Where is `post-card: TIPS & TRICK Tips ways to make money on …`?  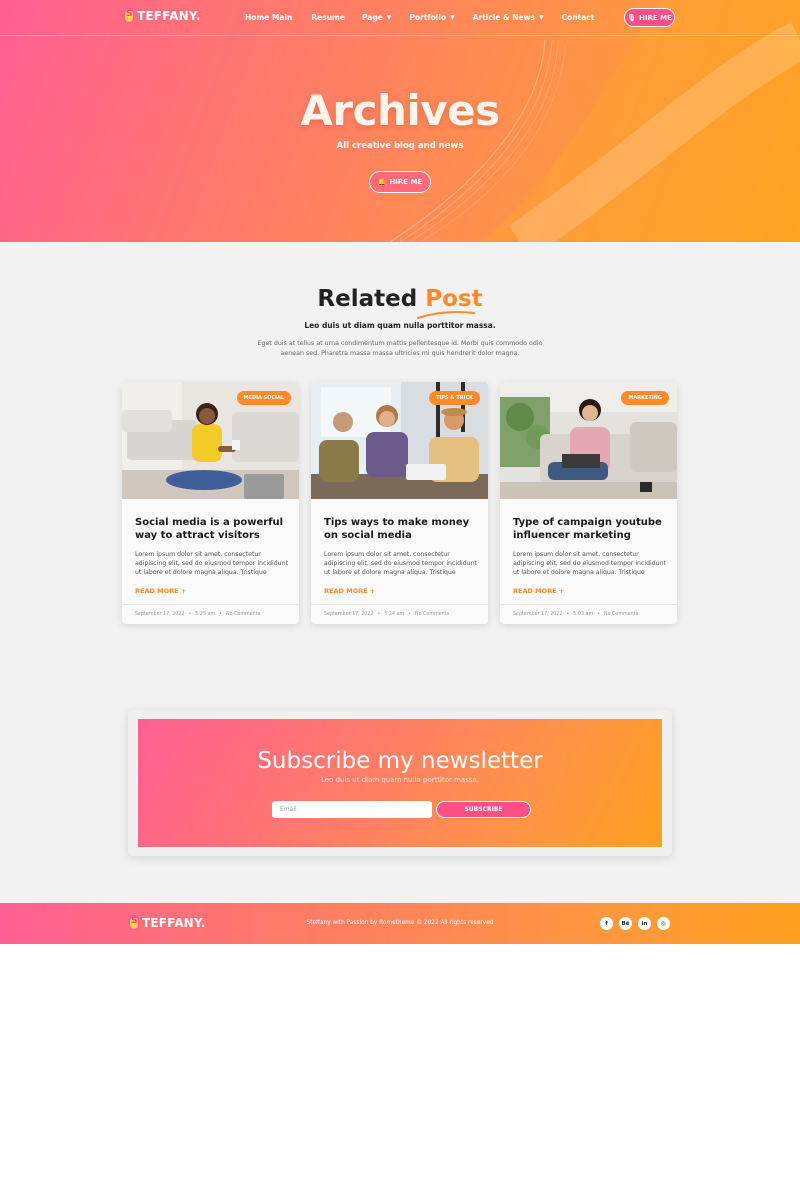
post-card: TIPS & TRICK Tips ways to make money on … is located at coordinates (399, 503).